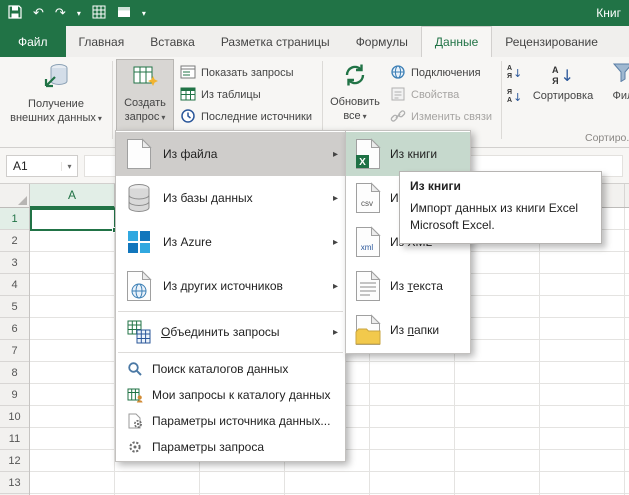 Image resolution: width=629 pixels, height=495 pixels. Describe the element at coordinates (20, 166) in the screenshot. I see `name-box-value: A1` at that location.